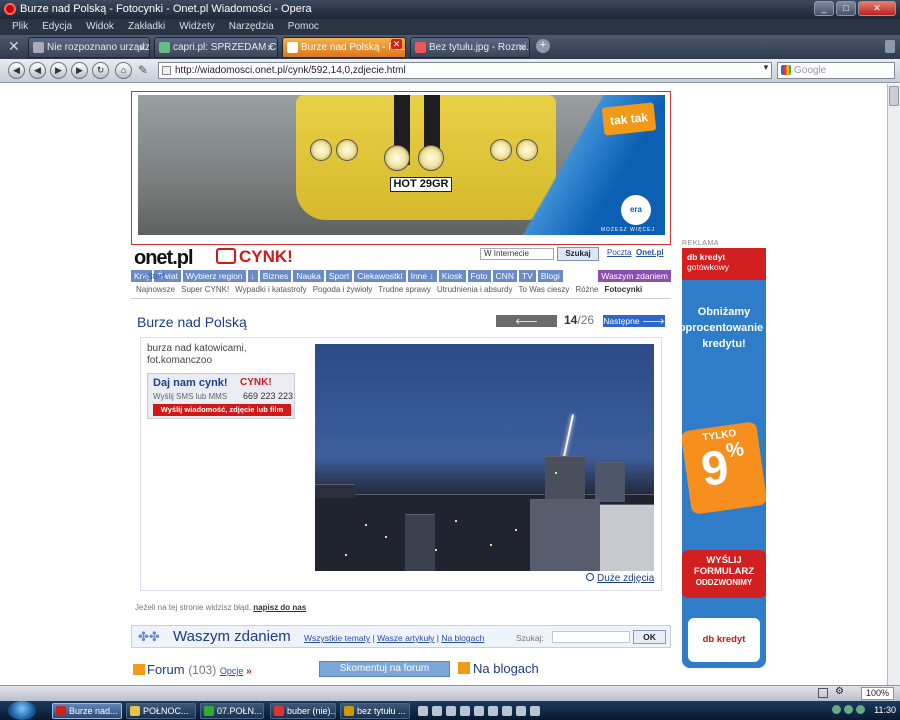 This screenshot has height=720, width=900. What do you see at coordinates (634, 276) in the screenshot?
I see `nav-waszym-zdaniem: Waszym zdaniem` at bounding box center [634, 276].